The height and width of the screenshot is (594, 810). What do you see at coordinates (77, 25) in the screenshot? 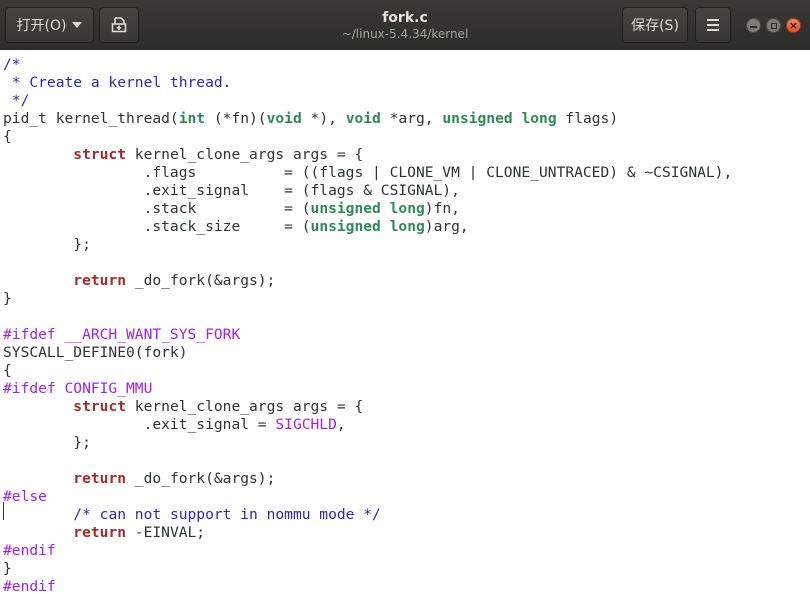
I see `chevron-down-icon` at bounding box center [77, 25].